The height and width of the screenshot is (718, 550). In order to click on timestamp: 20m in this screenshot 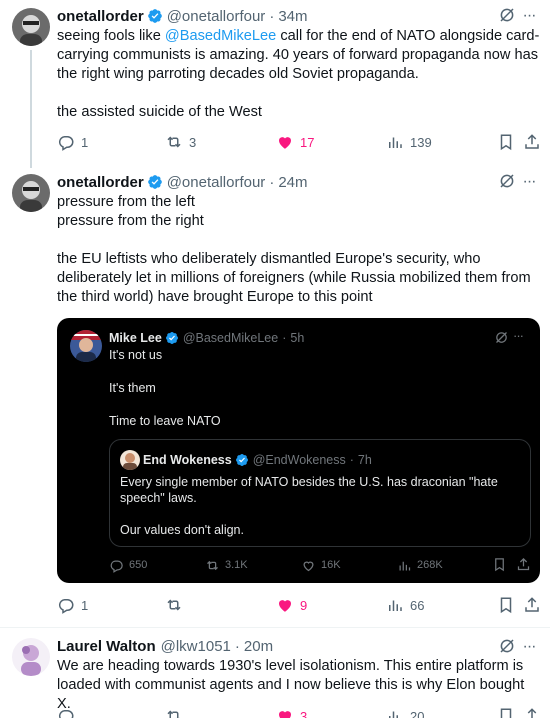, I will do `click(258, 646)`.